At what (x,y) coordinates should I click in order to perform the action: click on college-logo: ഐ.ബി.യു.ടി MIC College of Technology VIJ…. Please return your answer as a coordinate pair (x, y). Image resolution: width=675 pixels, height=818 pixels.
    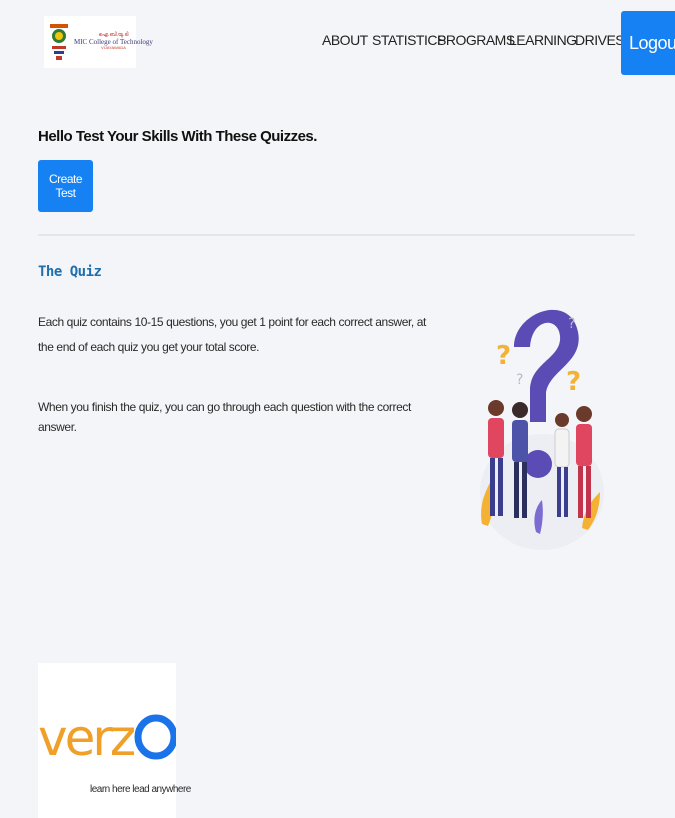
    Looking at the image, I should click on (98, 42).